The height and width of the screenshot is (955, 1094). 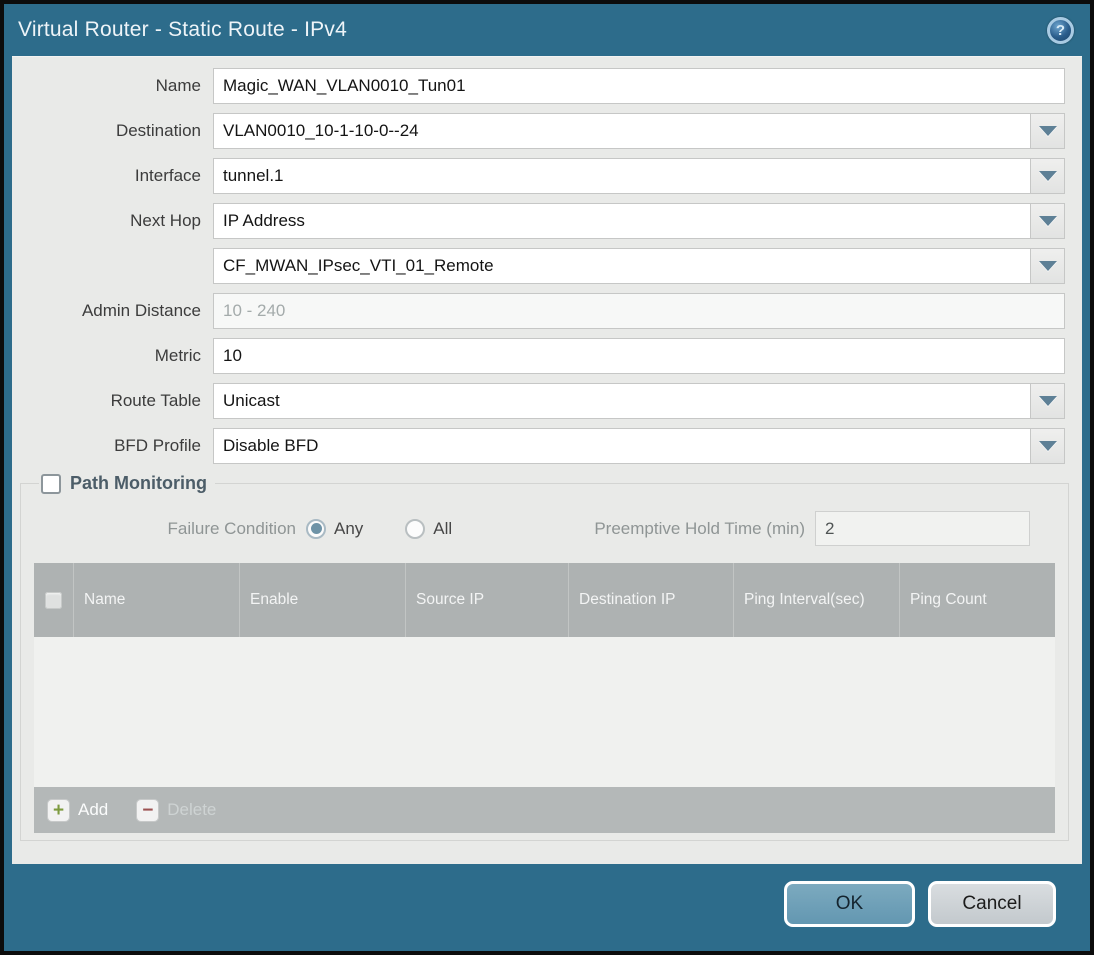 I want to click on interface-dropdown-button, so click(x=1048, y=176).